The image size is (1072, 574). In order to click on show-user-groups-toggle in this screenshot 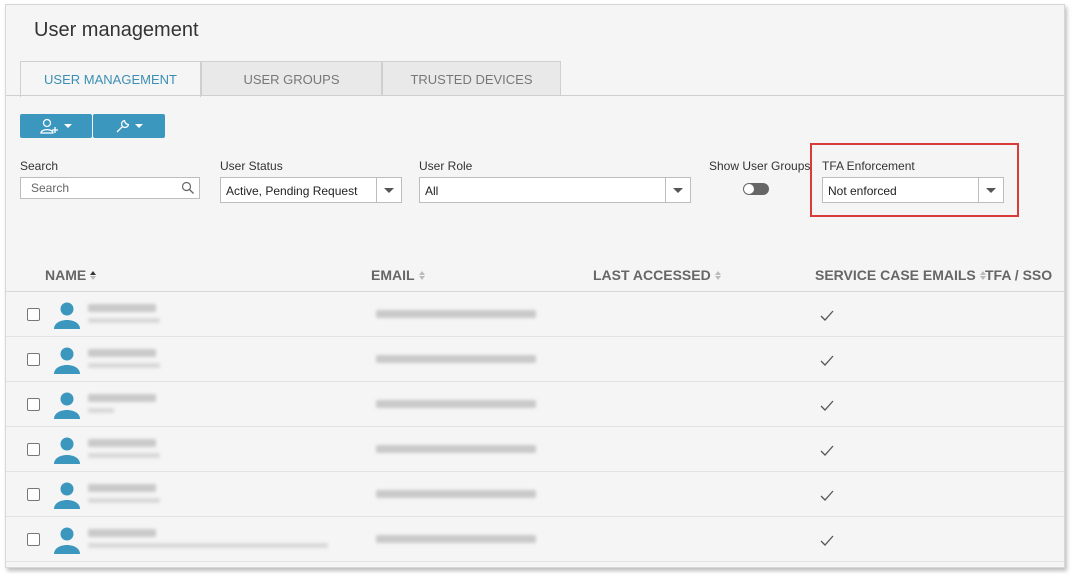, I will do `click(756, 189)`.